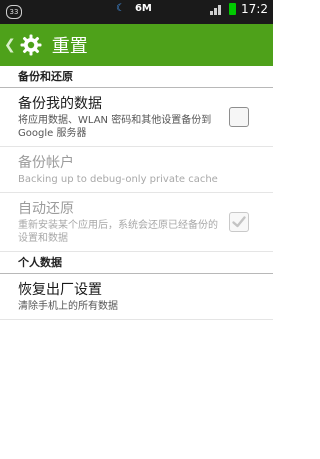 This screenshot has width=320, height=459. What do you see at coordinates (118, 179) in the screenshot?
I see `pref-summary: Backing up to debug-only private cache` at bounding box center [118, 179].